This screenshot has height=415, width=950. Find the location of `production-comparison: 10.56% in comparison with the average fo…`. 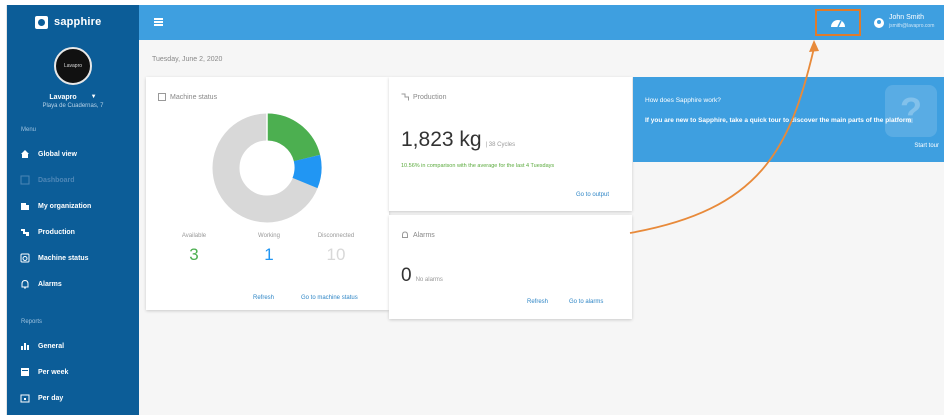

production-comparison: 10.56% in comparison with the average fo… is located at coordinates (478, 166).